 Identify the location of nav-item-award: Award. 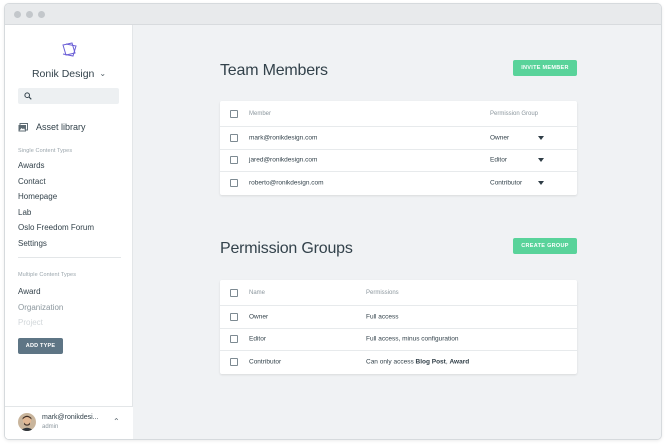
(29, 291).